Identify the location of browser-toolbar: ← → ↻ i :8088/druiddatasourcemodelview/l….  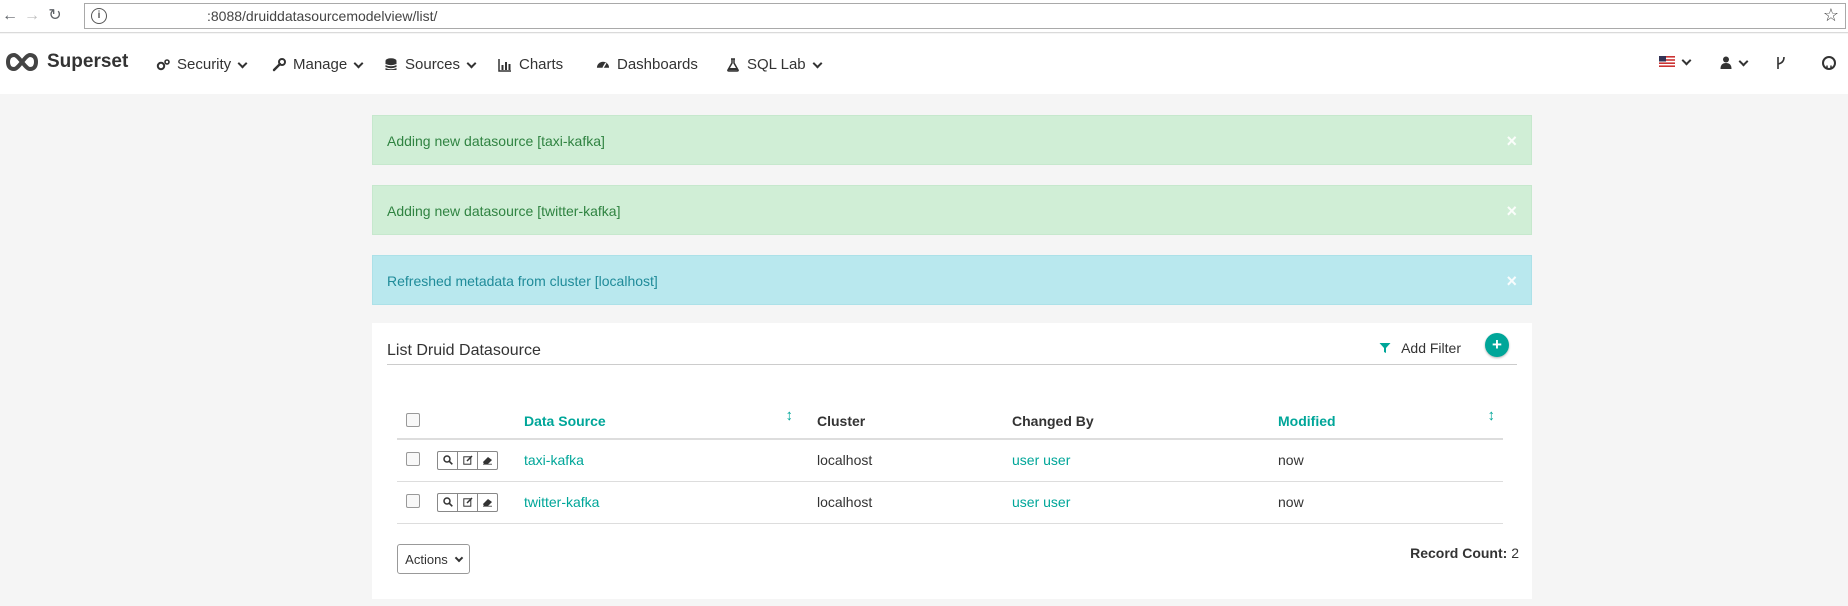
(924, 16).